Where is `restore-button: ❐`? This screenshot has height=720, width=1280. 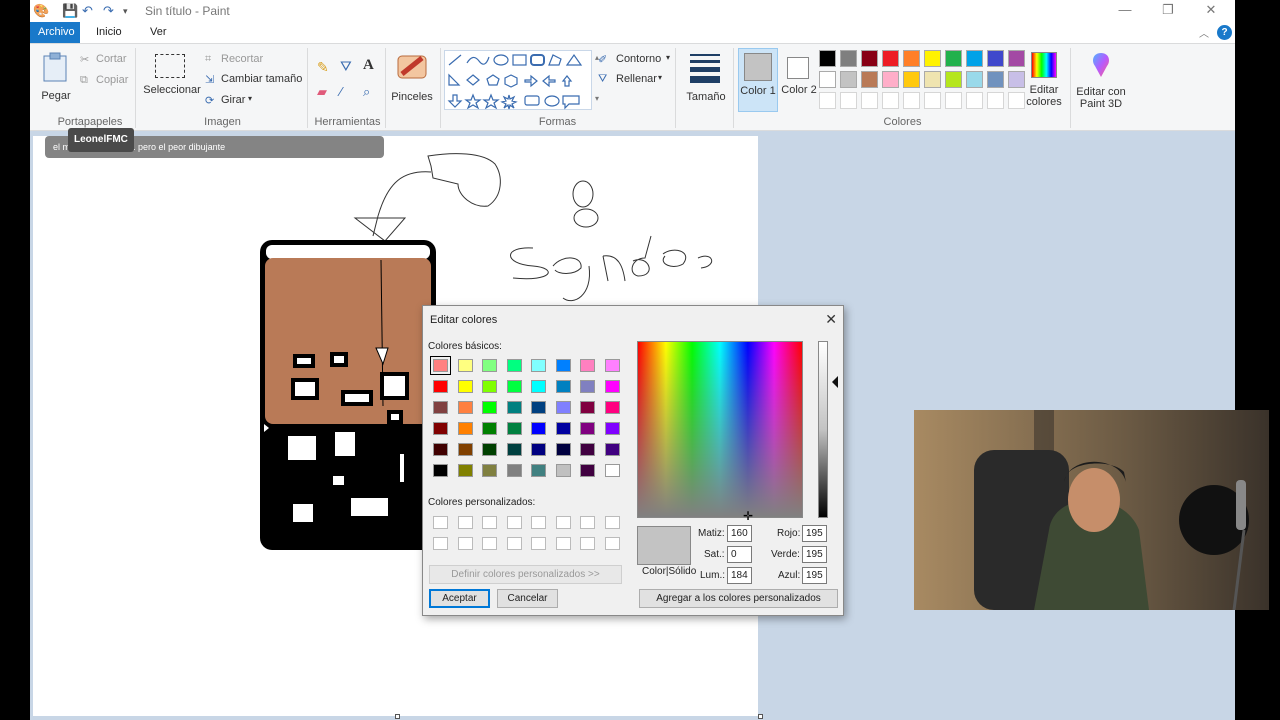 restore-button: ❐ is located at coordinates (1168, 10).